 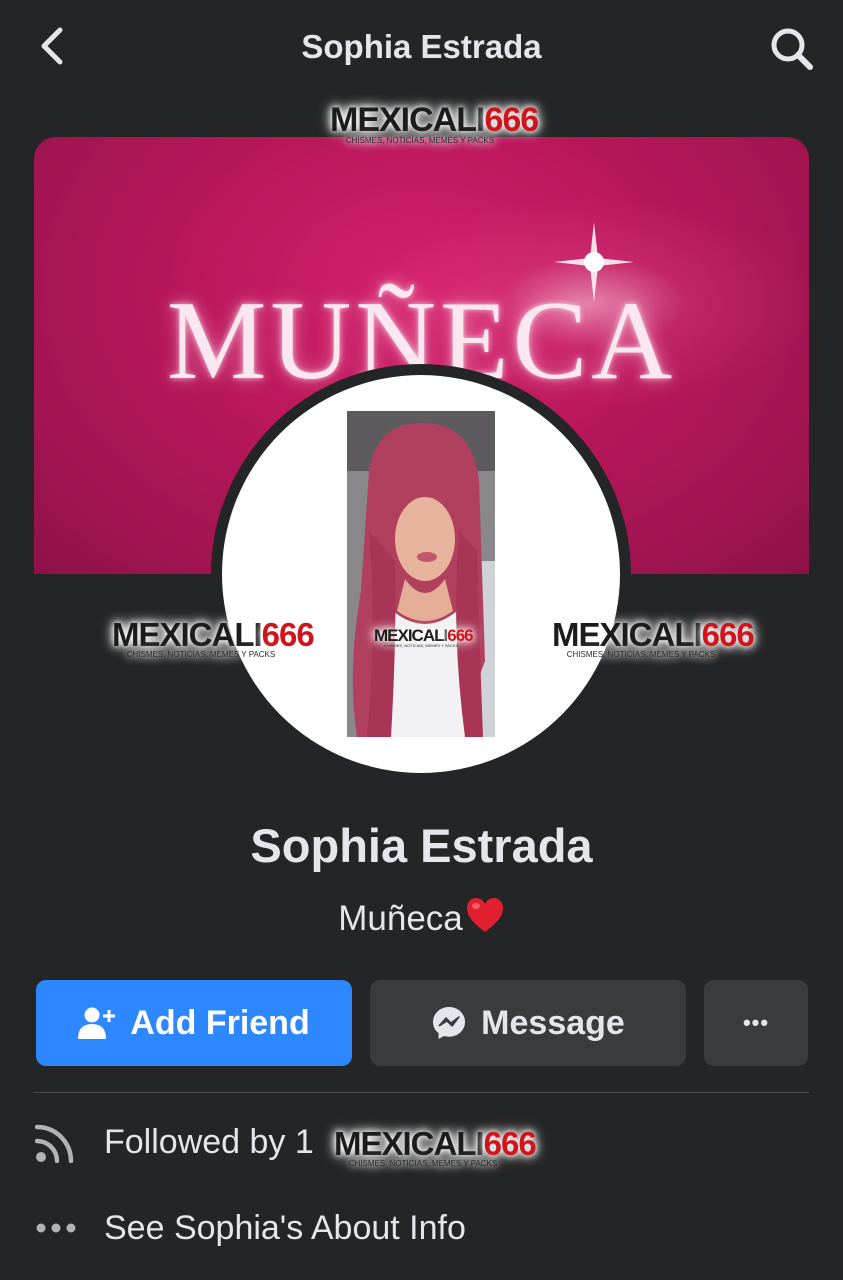 I want to click on profile-photo, so click(x=421, y=574).